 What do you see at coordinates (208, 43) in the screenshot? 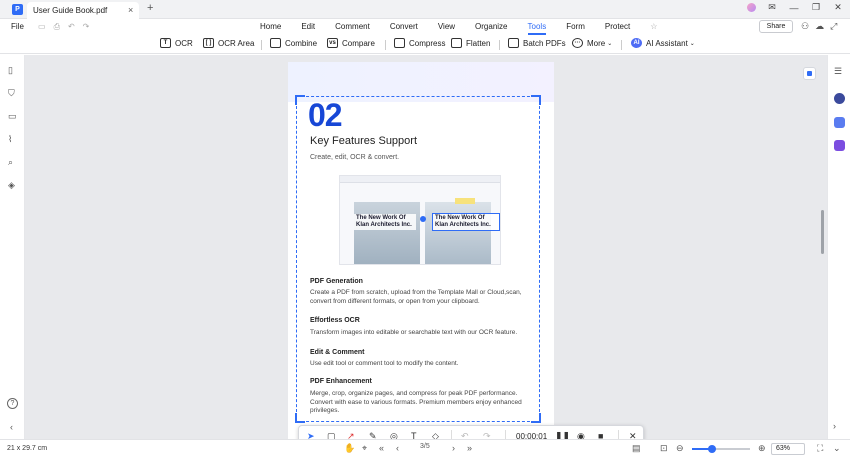
I see `ocr-area-icon: [ ]` at bounding box center [208, 43].